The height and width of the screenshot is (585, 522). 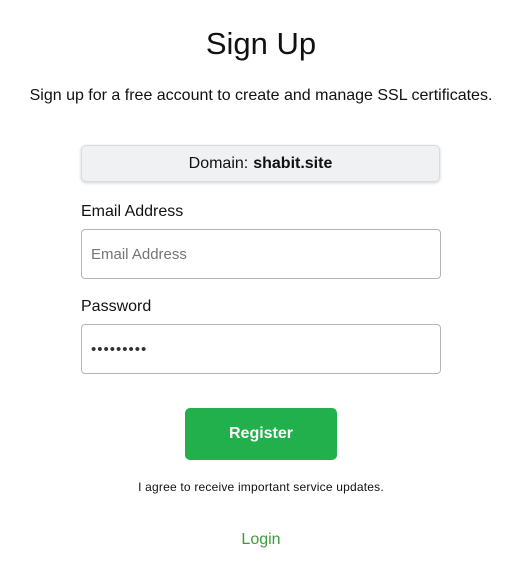 I want to click on login-link-row: Login, so click(x=261, y=540).